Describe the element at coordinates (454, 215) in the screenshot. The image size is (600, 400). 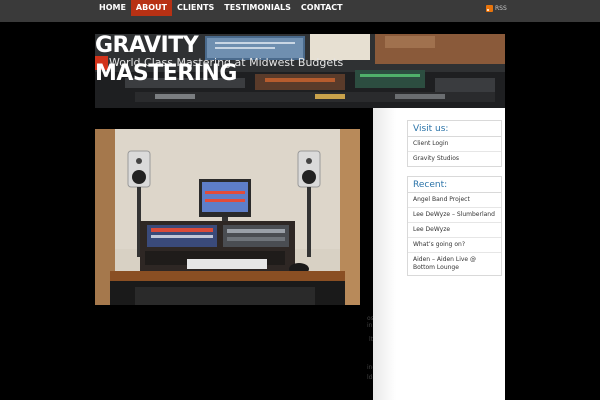
I see `recent-post-link: Lee DeWyze – Slumberland` at that location.